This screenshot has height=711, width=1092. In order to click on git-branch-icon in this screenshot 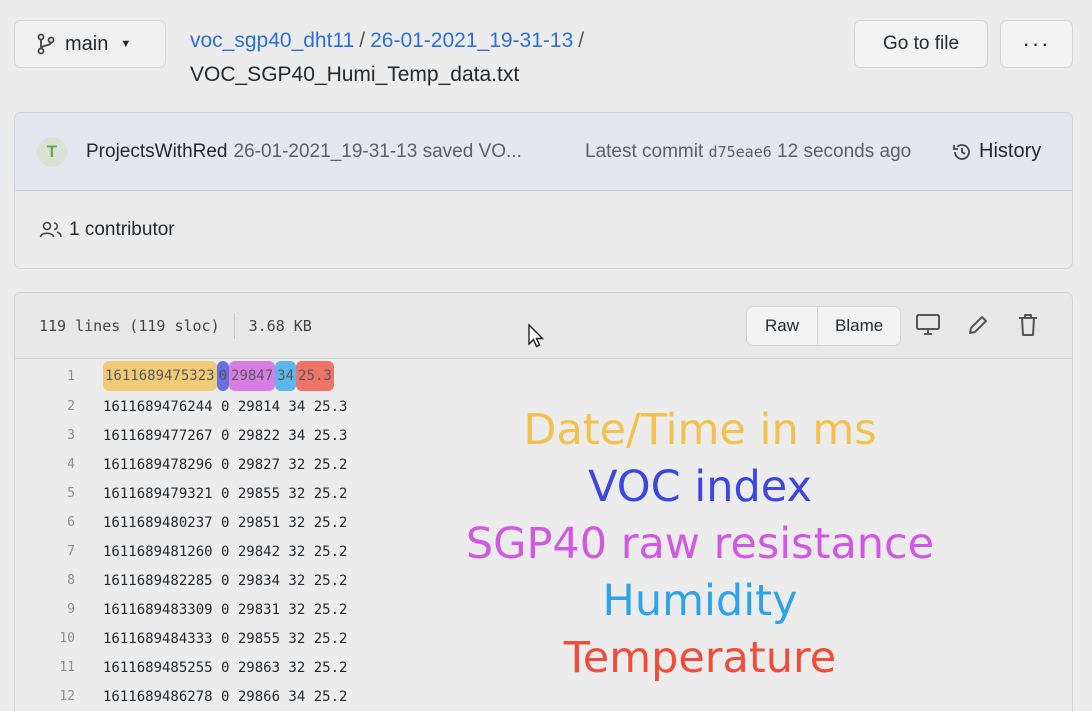, I will do `click(46, 44)`.